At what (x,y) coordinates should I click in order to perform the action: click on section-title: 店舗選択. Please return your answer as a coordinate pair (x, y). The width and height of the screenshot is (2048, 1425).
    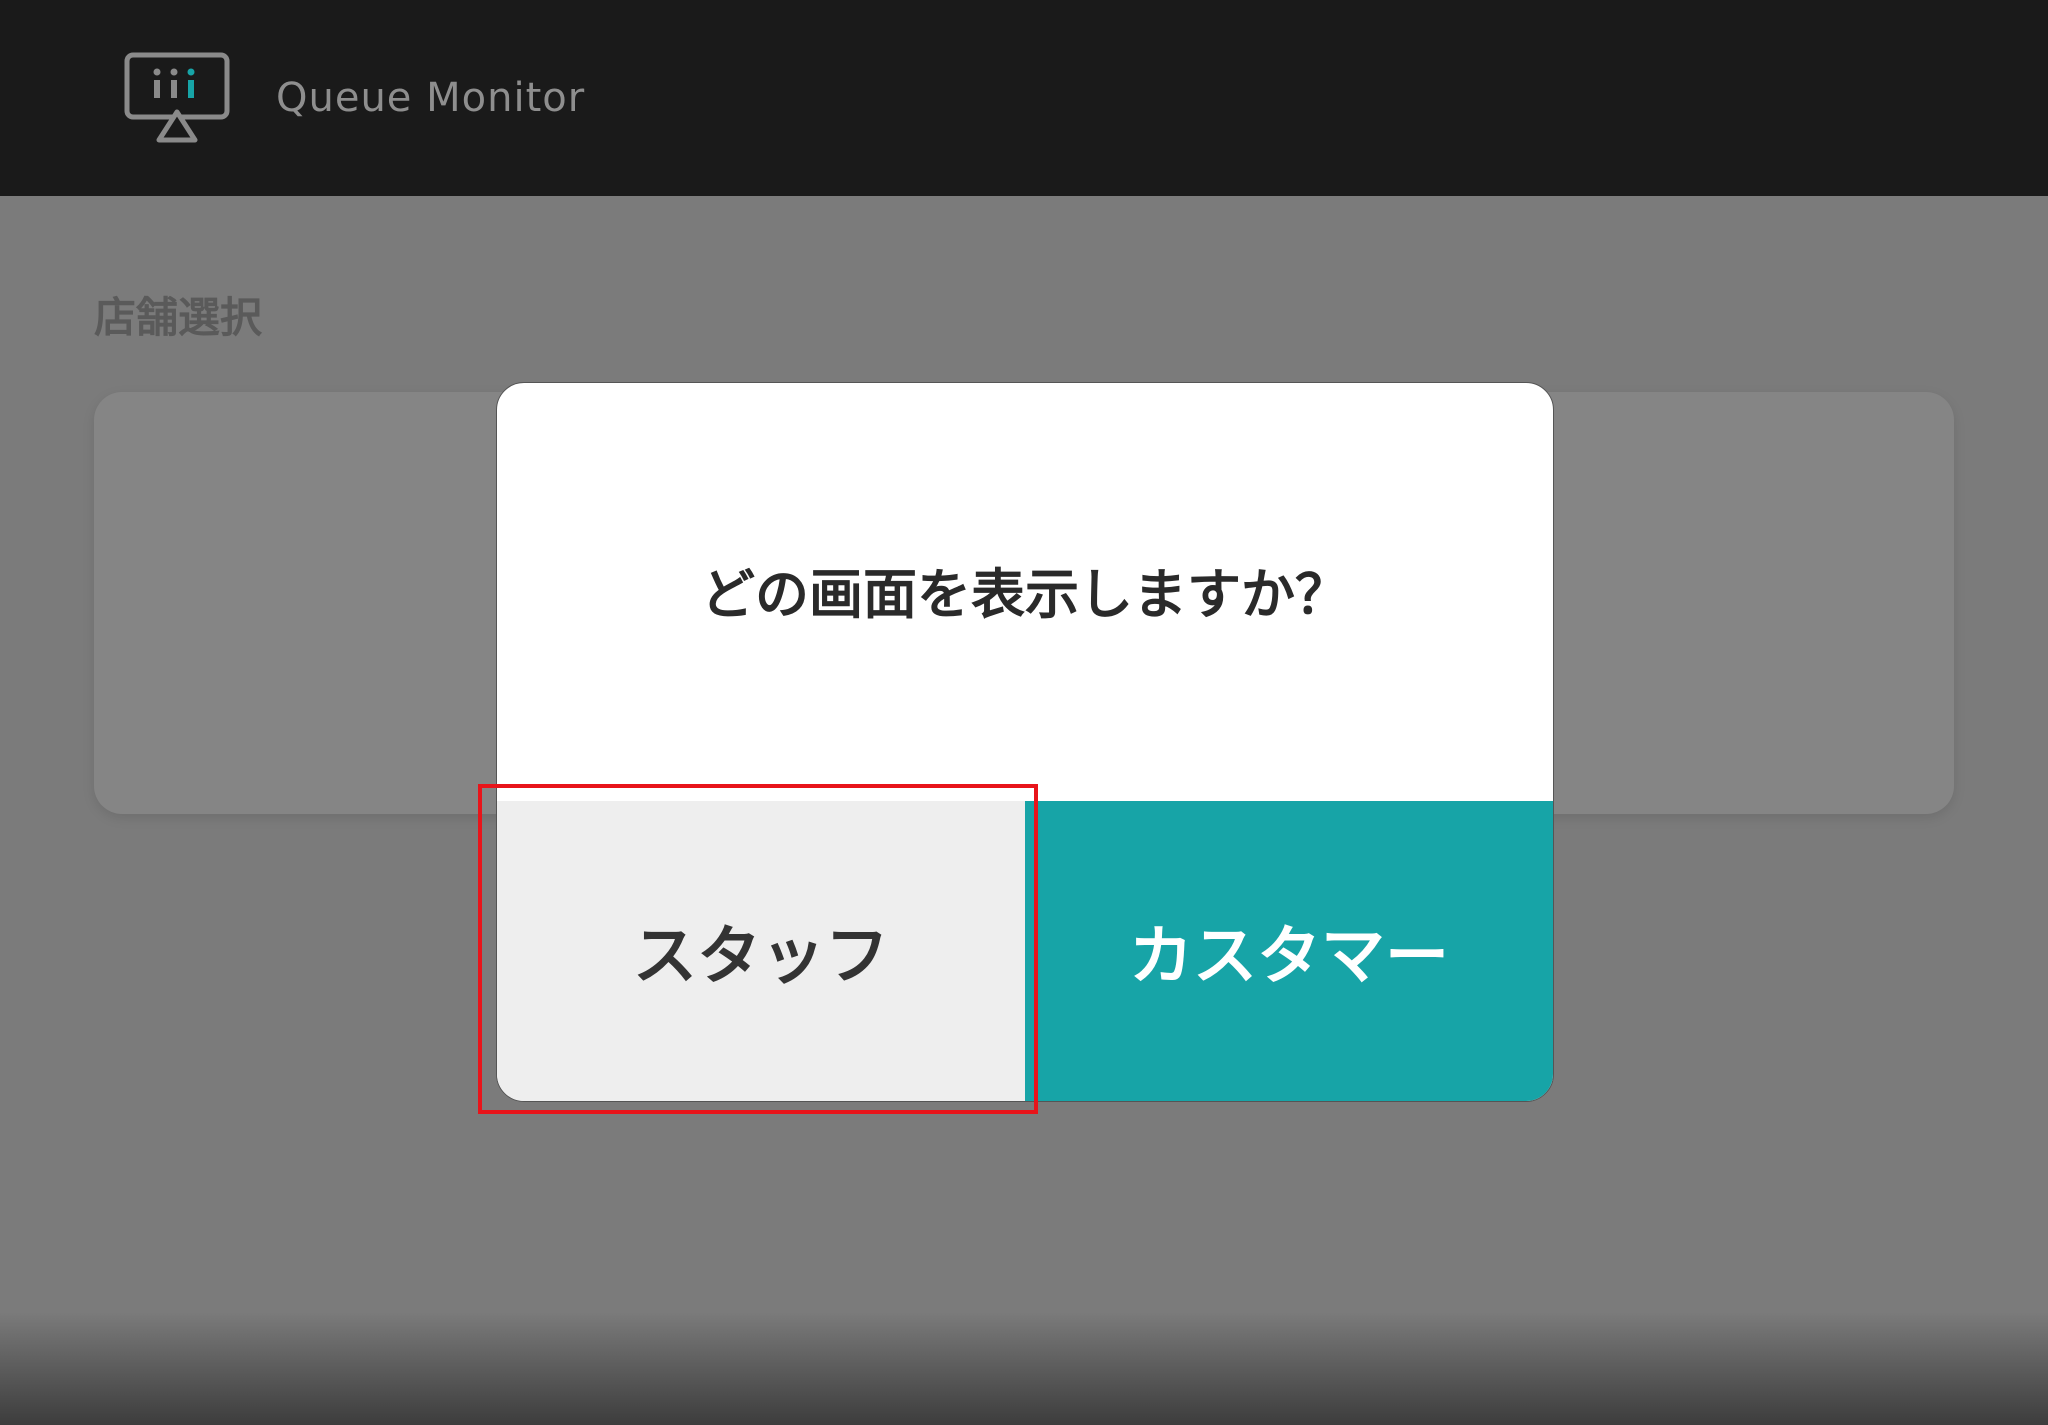
    Looking at the image, I should click on (178, 317).